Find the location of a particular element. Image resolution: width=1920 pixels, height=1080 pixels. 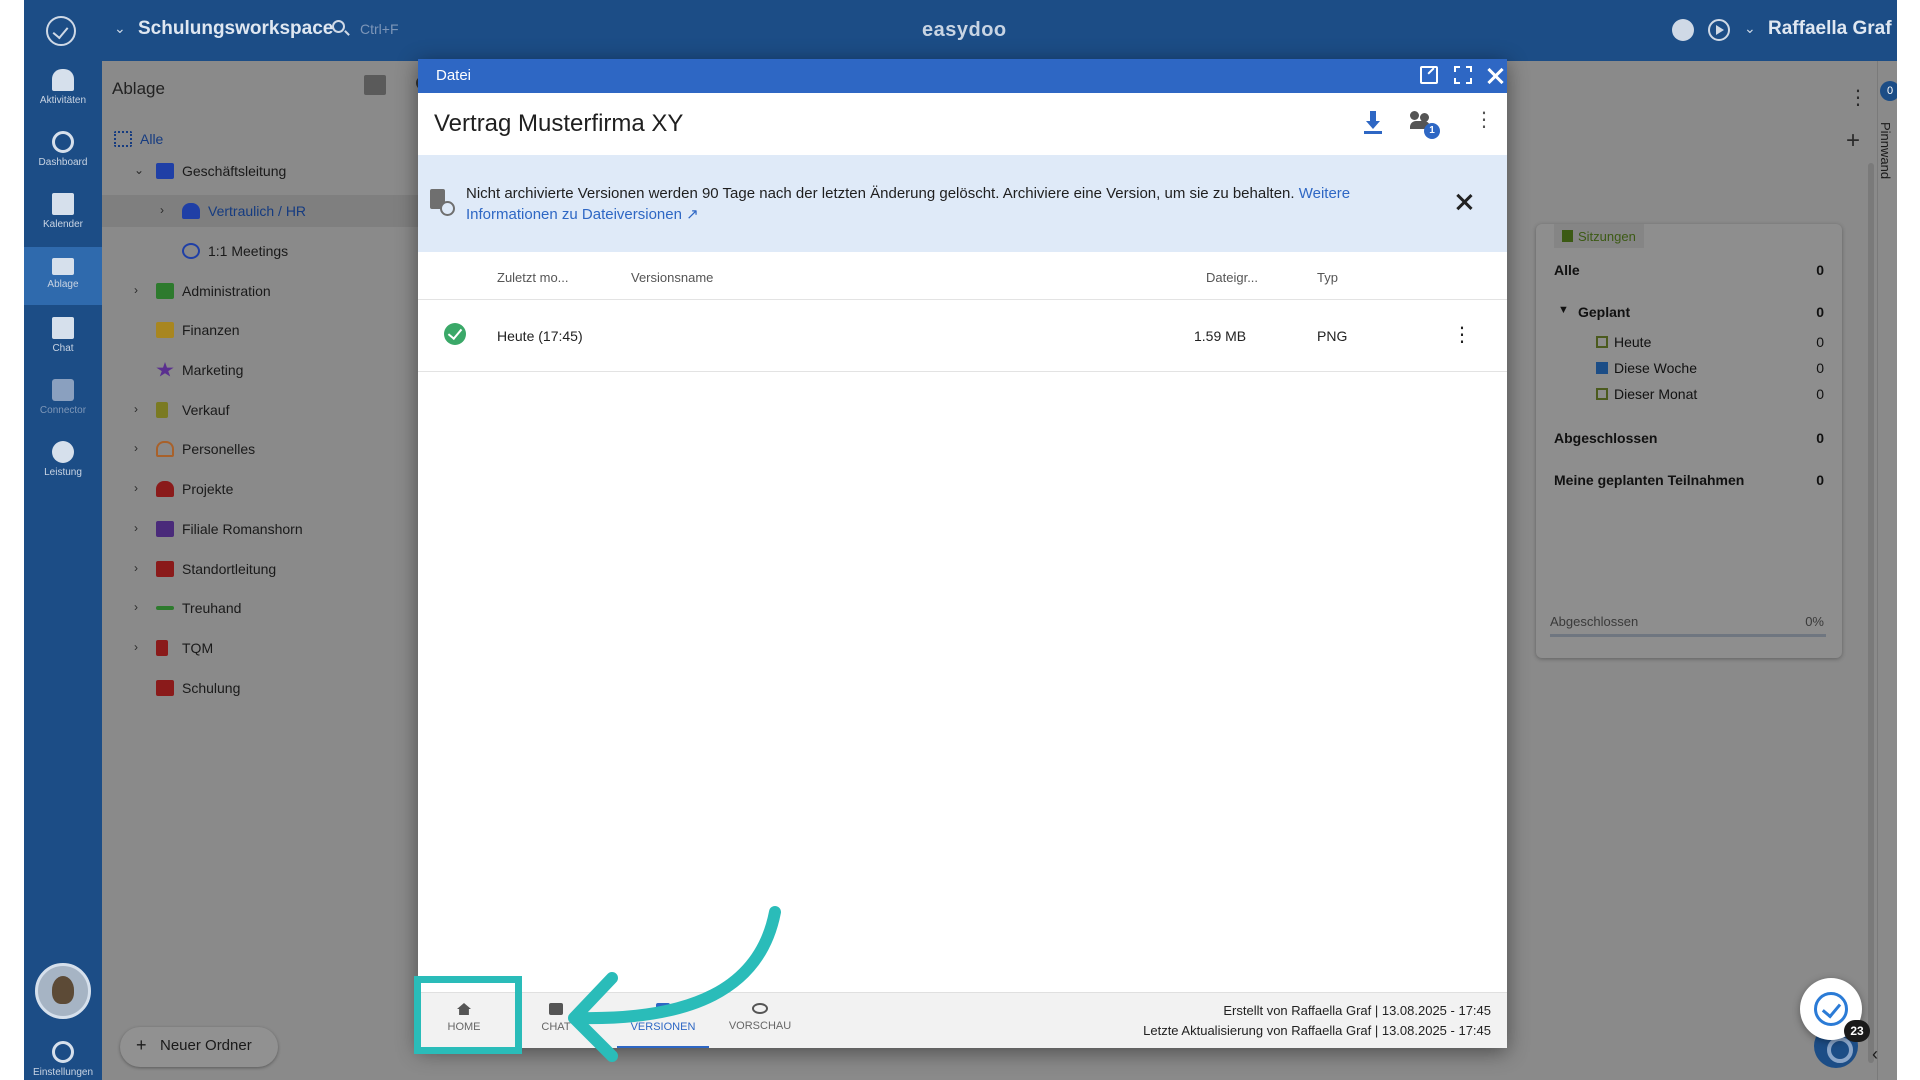

external-link-icon: ↗ is located at coordinates (692, 214).